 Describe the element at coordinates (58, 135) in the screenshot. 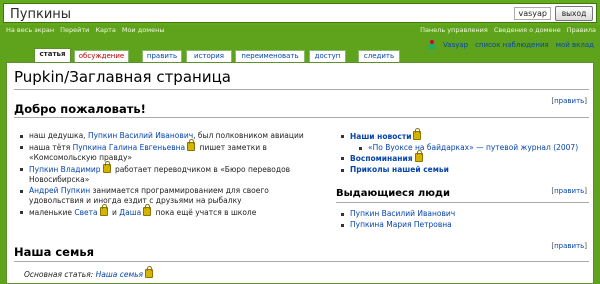

I see `item-text-pre: наш дедушка,` at that location.